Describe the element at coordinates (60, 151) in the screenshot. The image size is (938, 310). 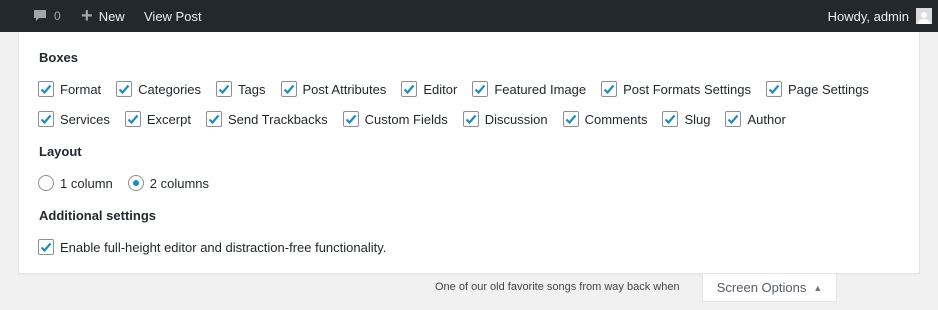
I see `layout-legend: Layout` at that location.